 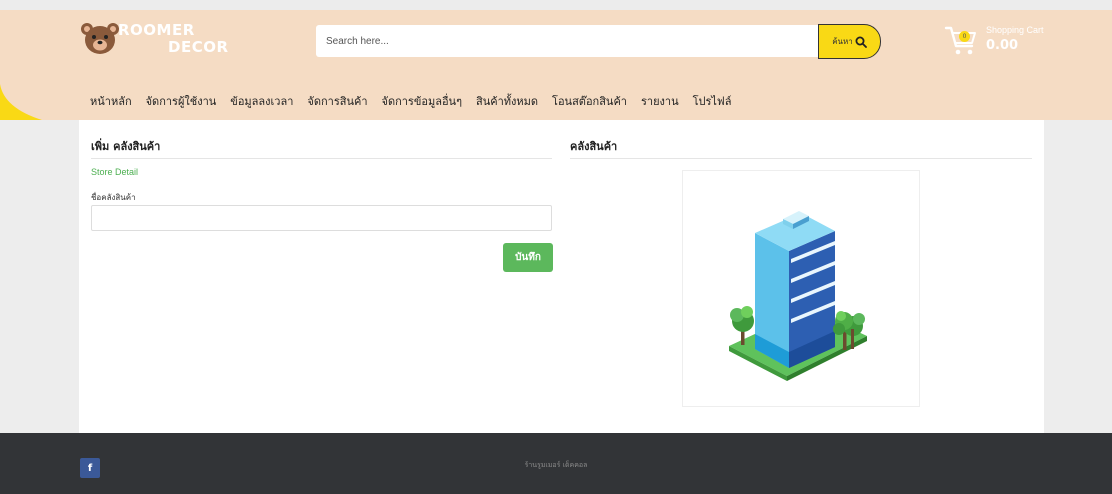 I want to click on cart-total: 0.00, so click(x=1002, y=45).